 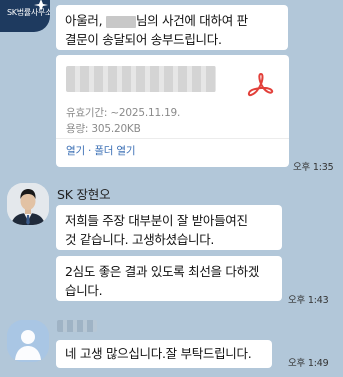 I want to click on file-actions: 열기 · 폴더 열기, so click(x=101, y=150).